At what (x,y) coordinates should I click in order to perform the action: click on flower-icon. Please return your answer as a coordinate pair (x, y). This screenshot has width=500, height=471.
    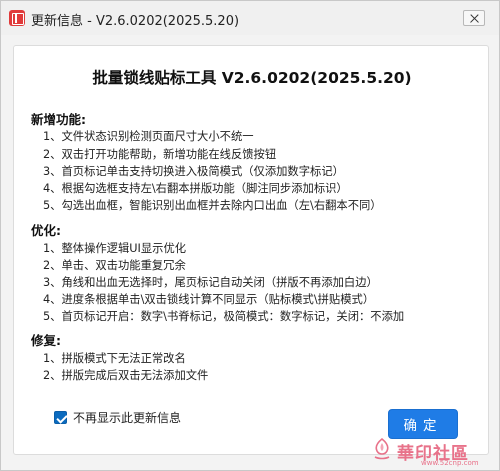
    Looking at the image, I should click on (382, 448).